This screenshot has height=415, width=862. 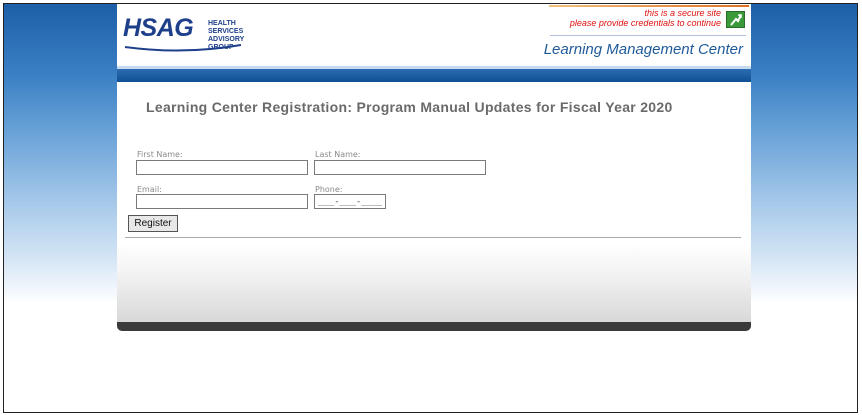 I want to click on blue-banner, so click(x=434, y=75).